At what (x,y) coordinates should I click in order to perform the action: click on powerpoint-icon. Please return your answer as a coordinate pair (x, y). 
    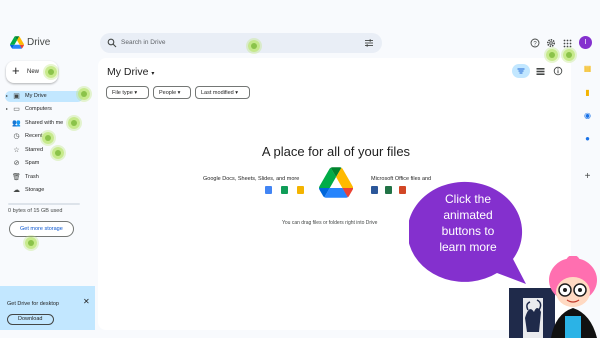
    Looking at the image, I should click on (402, 190).